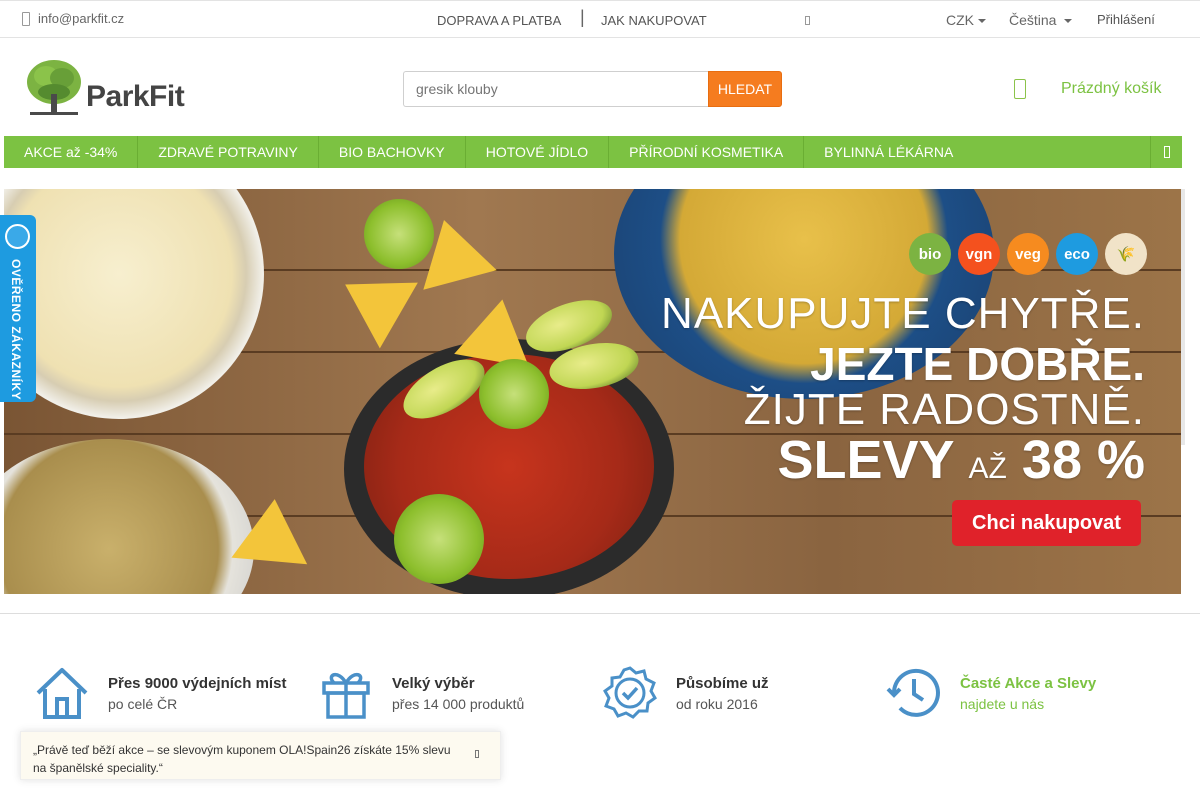 The width and height of the screenshot is (1200, 800). What do you see at coordinates (272, 530) in the screenshot?
I see `nacho-chip` at bounding box center [272, 530].